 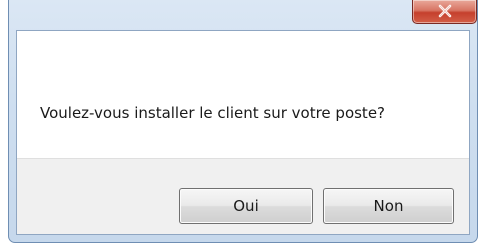 I want to click on close-icon, so click(x=445, y=11).